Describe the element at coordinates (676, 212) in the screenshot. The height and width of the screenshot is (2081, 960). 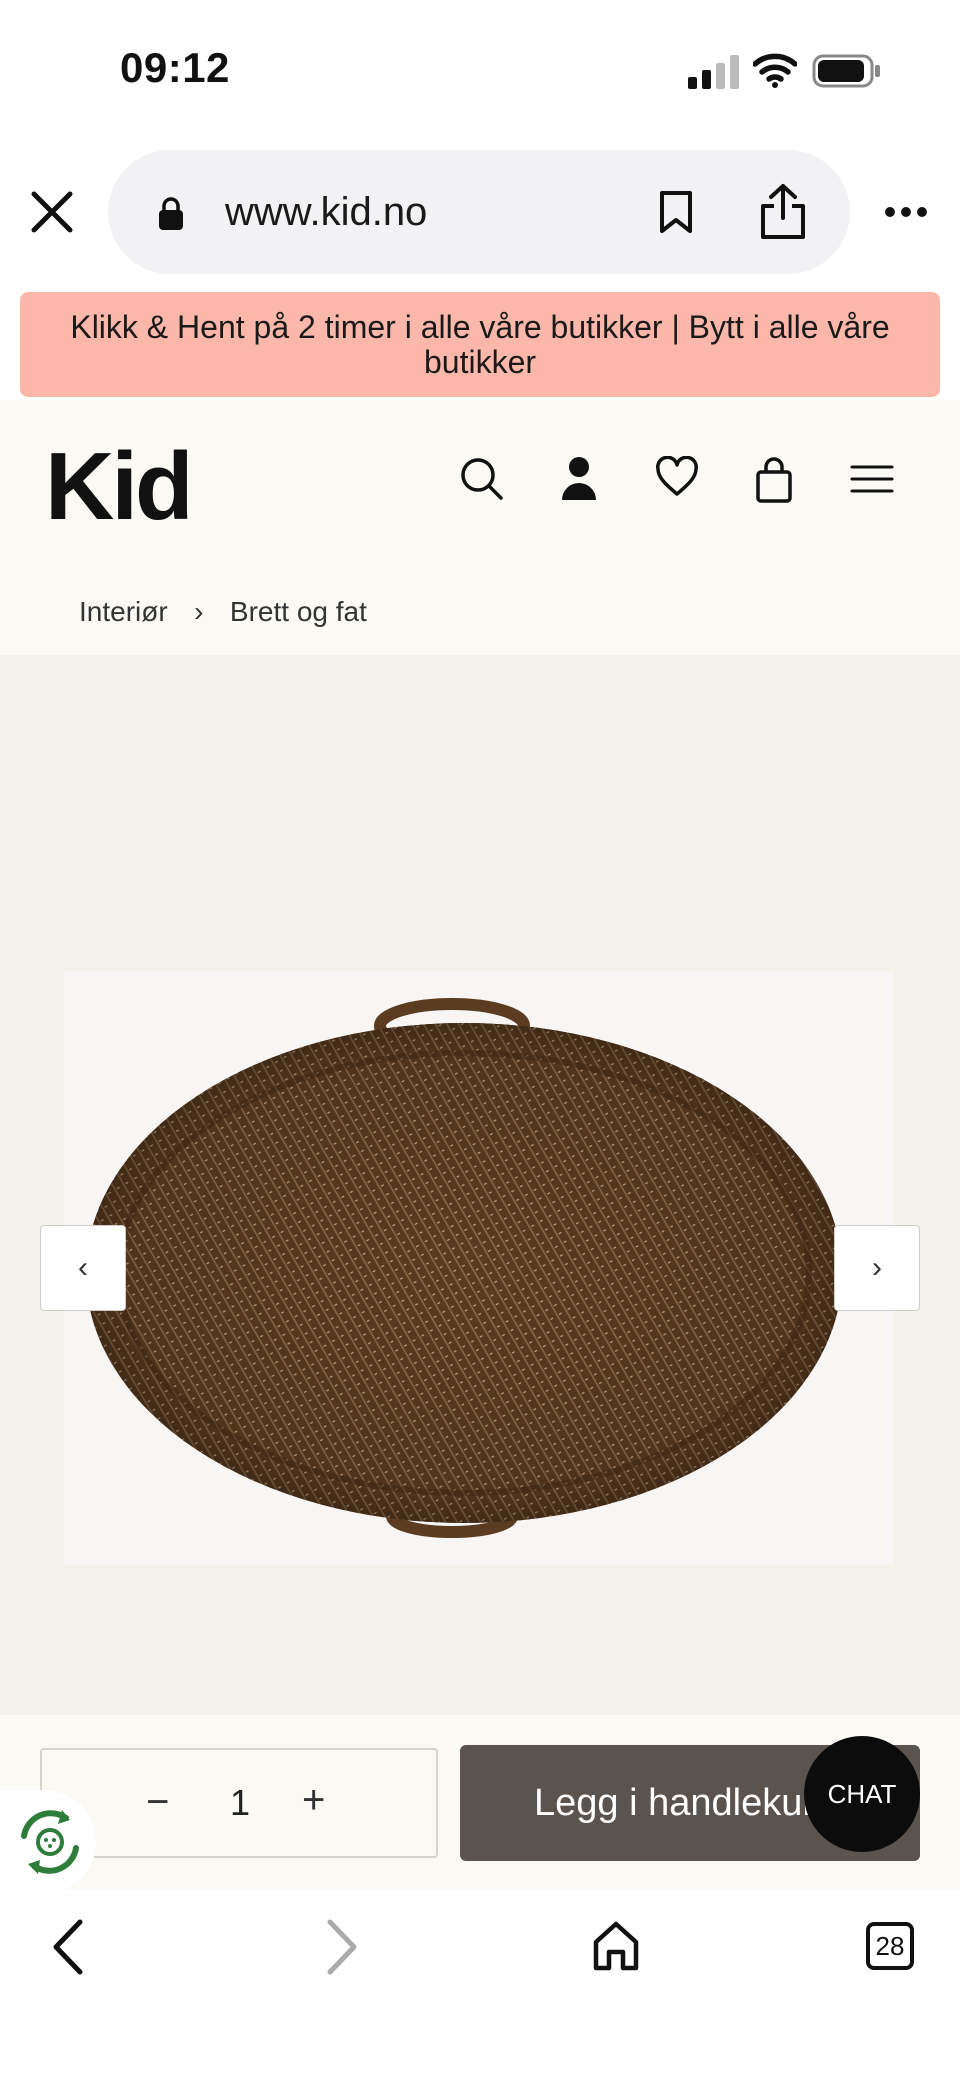
I see `bookmark-icon` at that location.